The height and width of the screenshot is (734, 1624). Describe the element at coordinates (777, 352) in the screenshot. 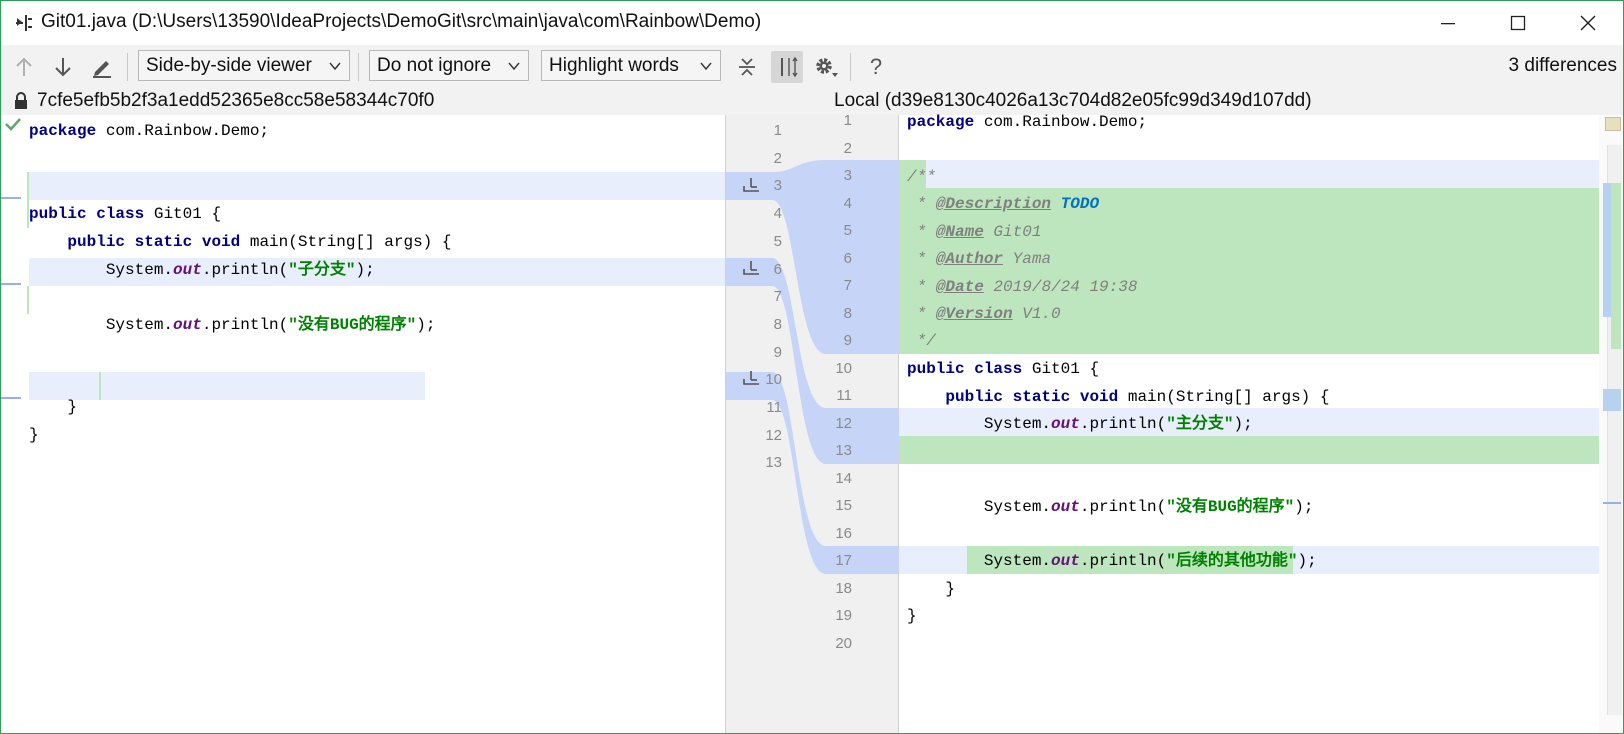

I see `left-line-number: 9` at that location.